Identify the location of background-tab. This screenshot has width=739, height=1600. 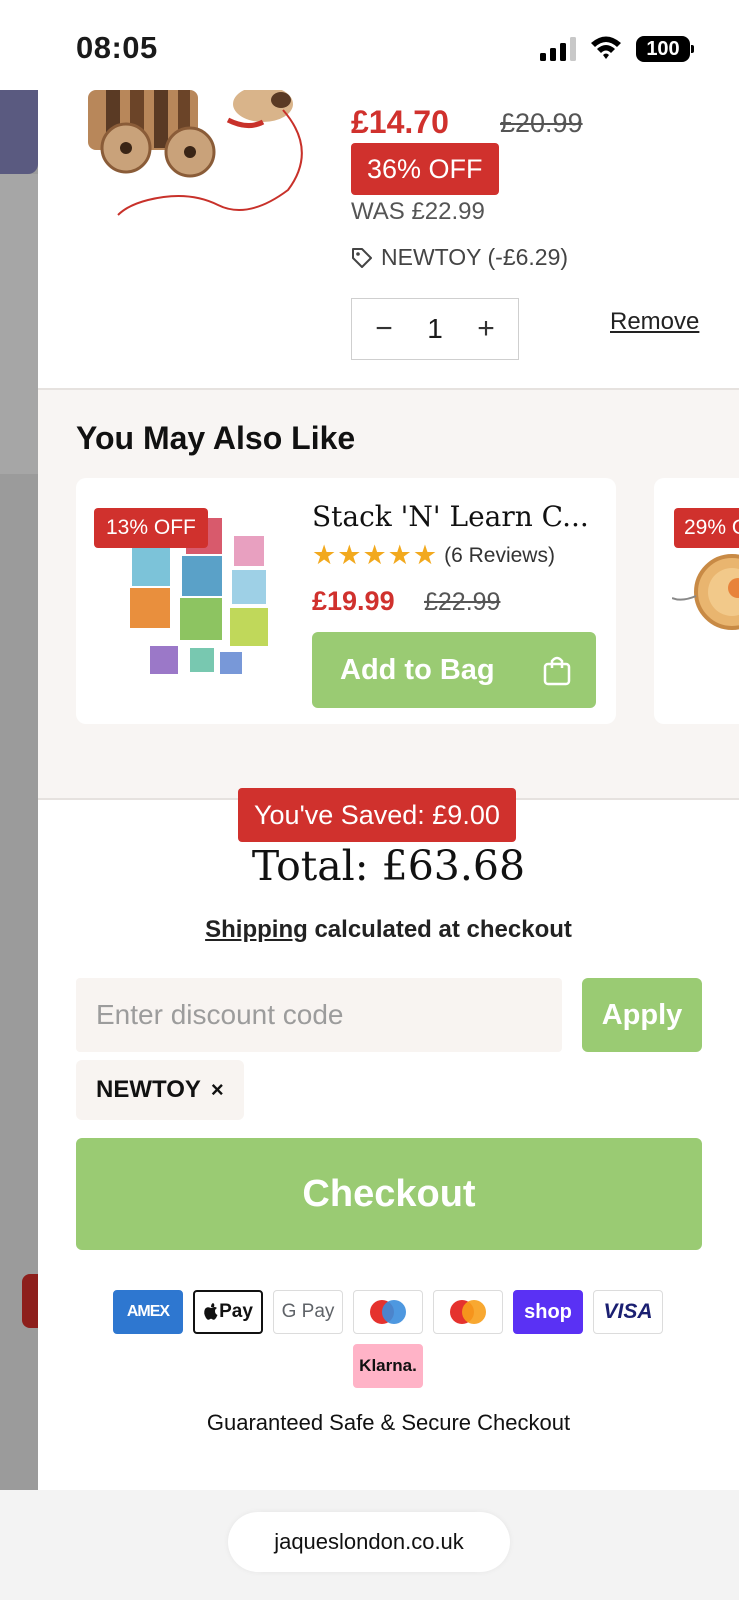
(30, 1301).